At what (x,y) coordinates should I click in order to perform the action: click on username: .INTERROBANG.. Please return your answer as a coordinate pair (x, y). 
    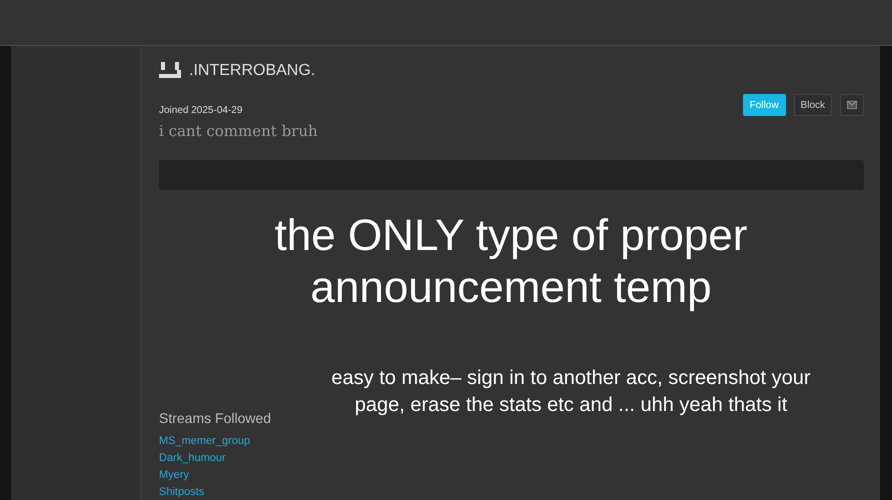
    Looking at the image, I should click on (252, 71).